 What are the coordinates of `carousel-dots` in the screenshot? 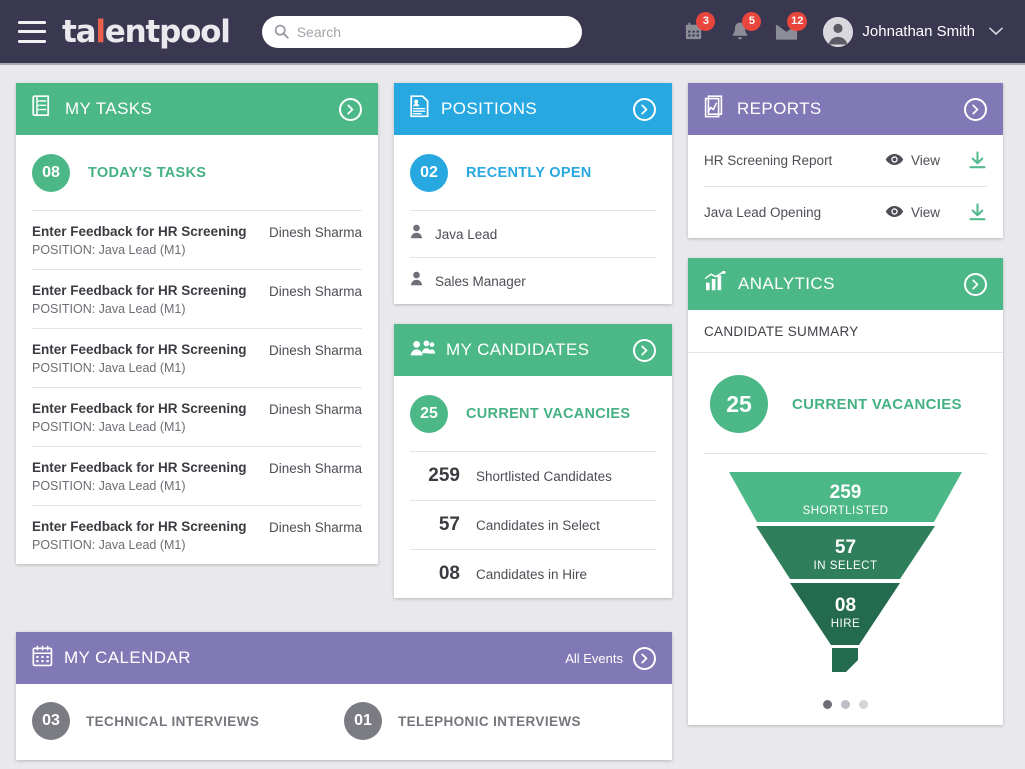 It's located at (845, 708).